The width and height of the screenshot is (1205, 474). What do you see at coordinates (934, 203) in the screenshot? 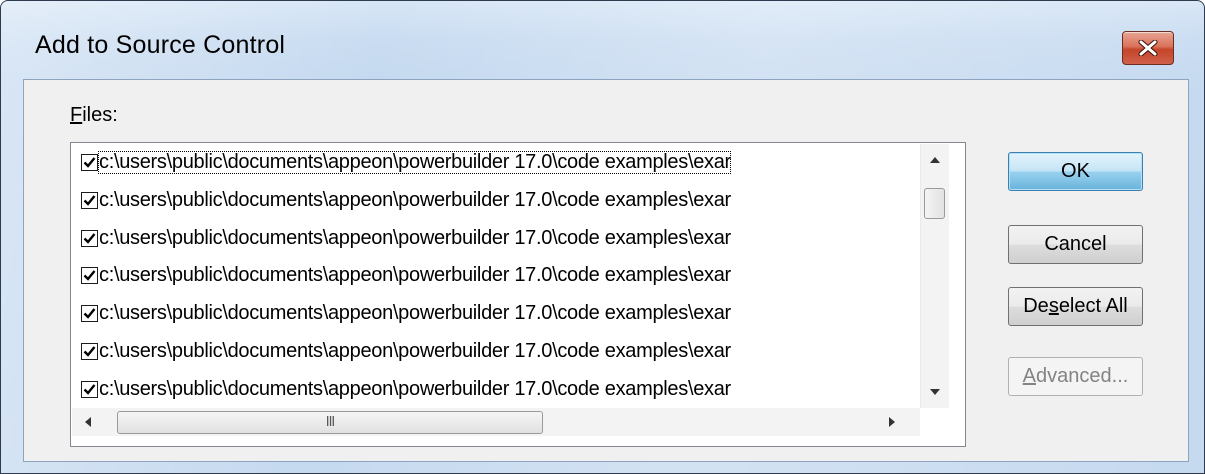
I see `vertical-scroll-thumb` at bounding box center [934, 203].